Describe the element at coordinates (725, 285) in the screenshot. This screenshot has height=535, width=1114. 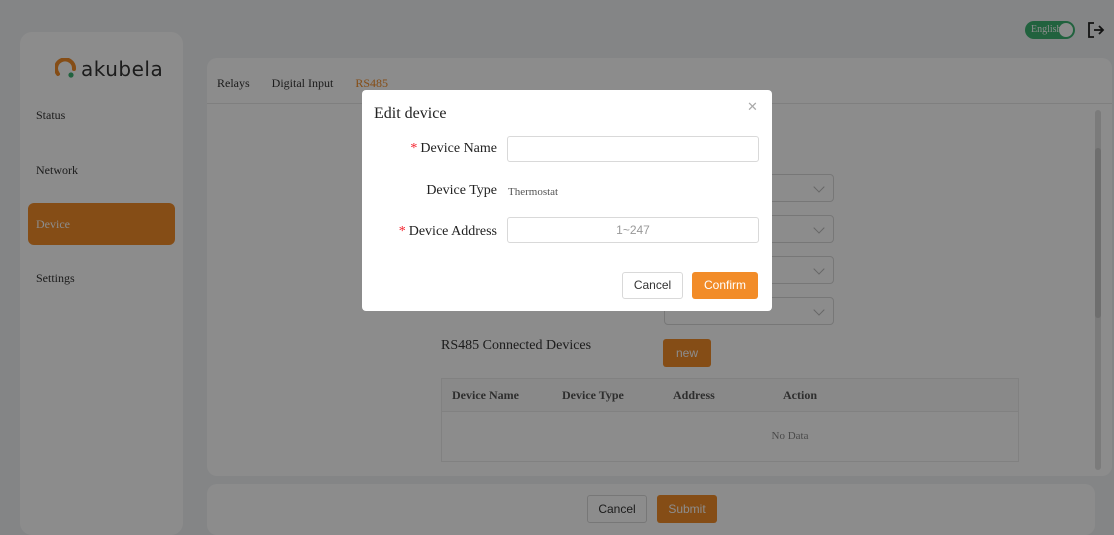
I see `modal-confirm-button: Confirm` at that location.